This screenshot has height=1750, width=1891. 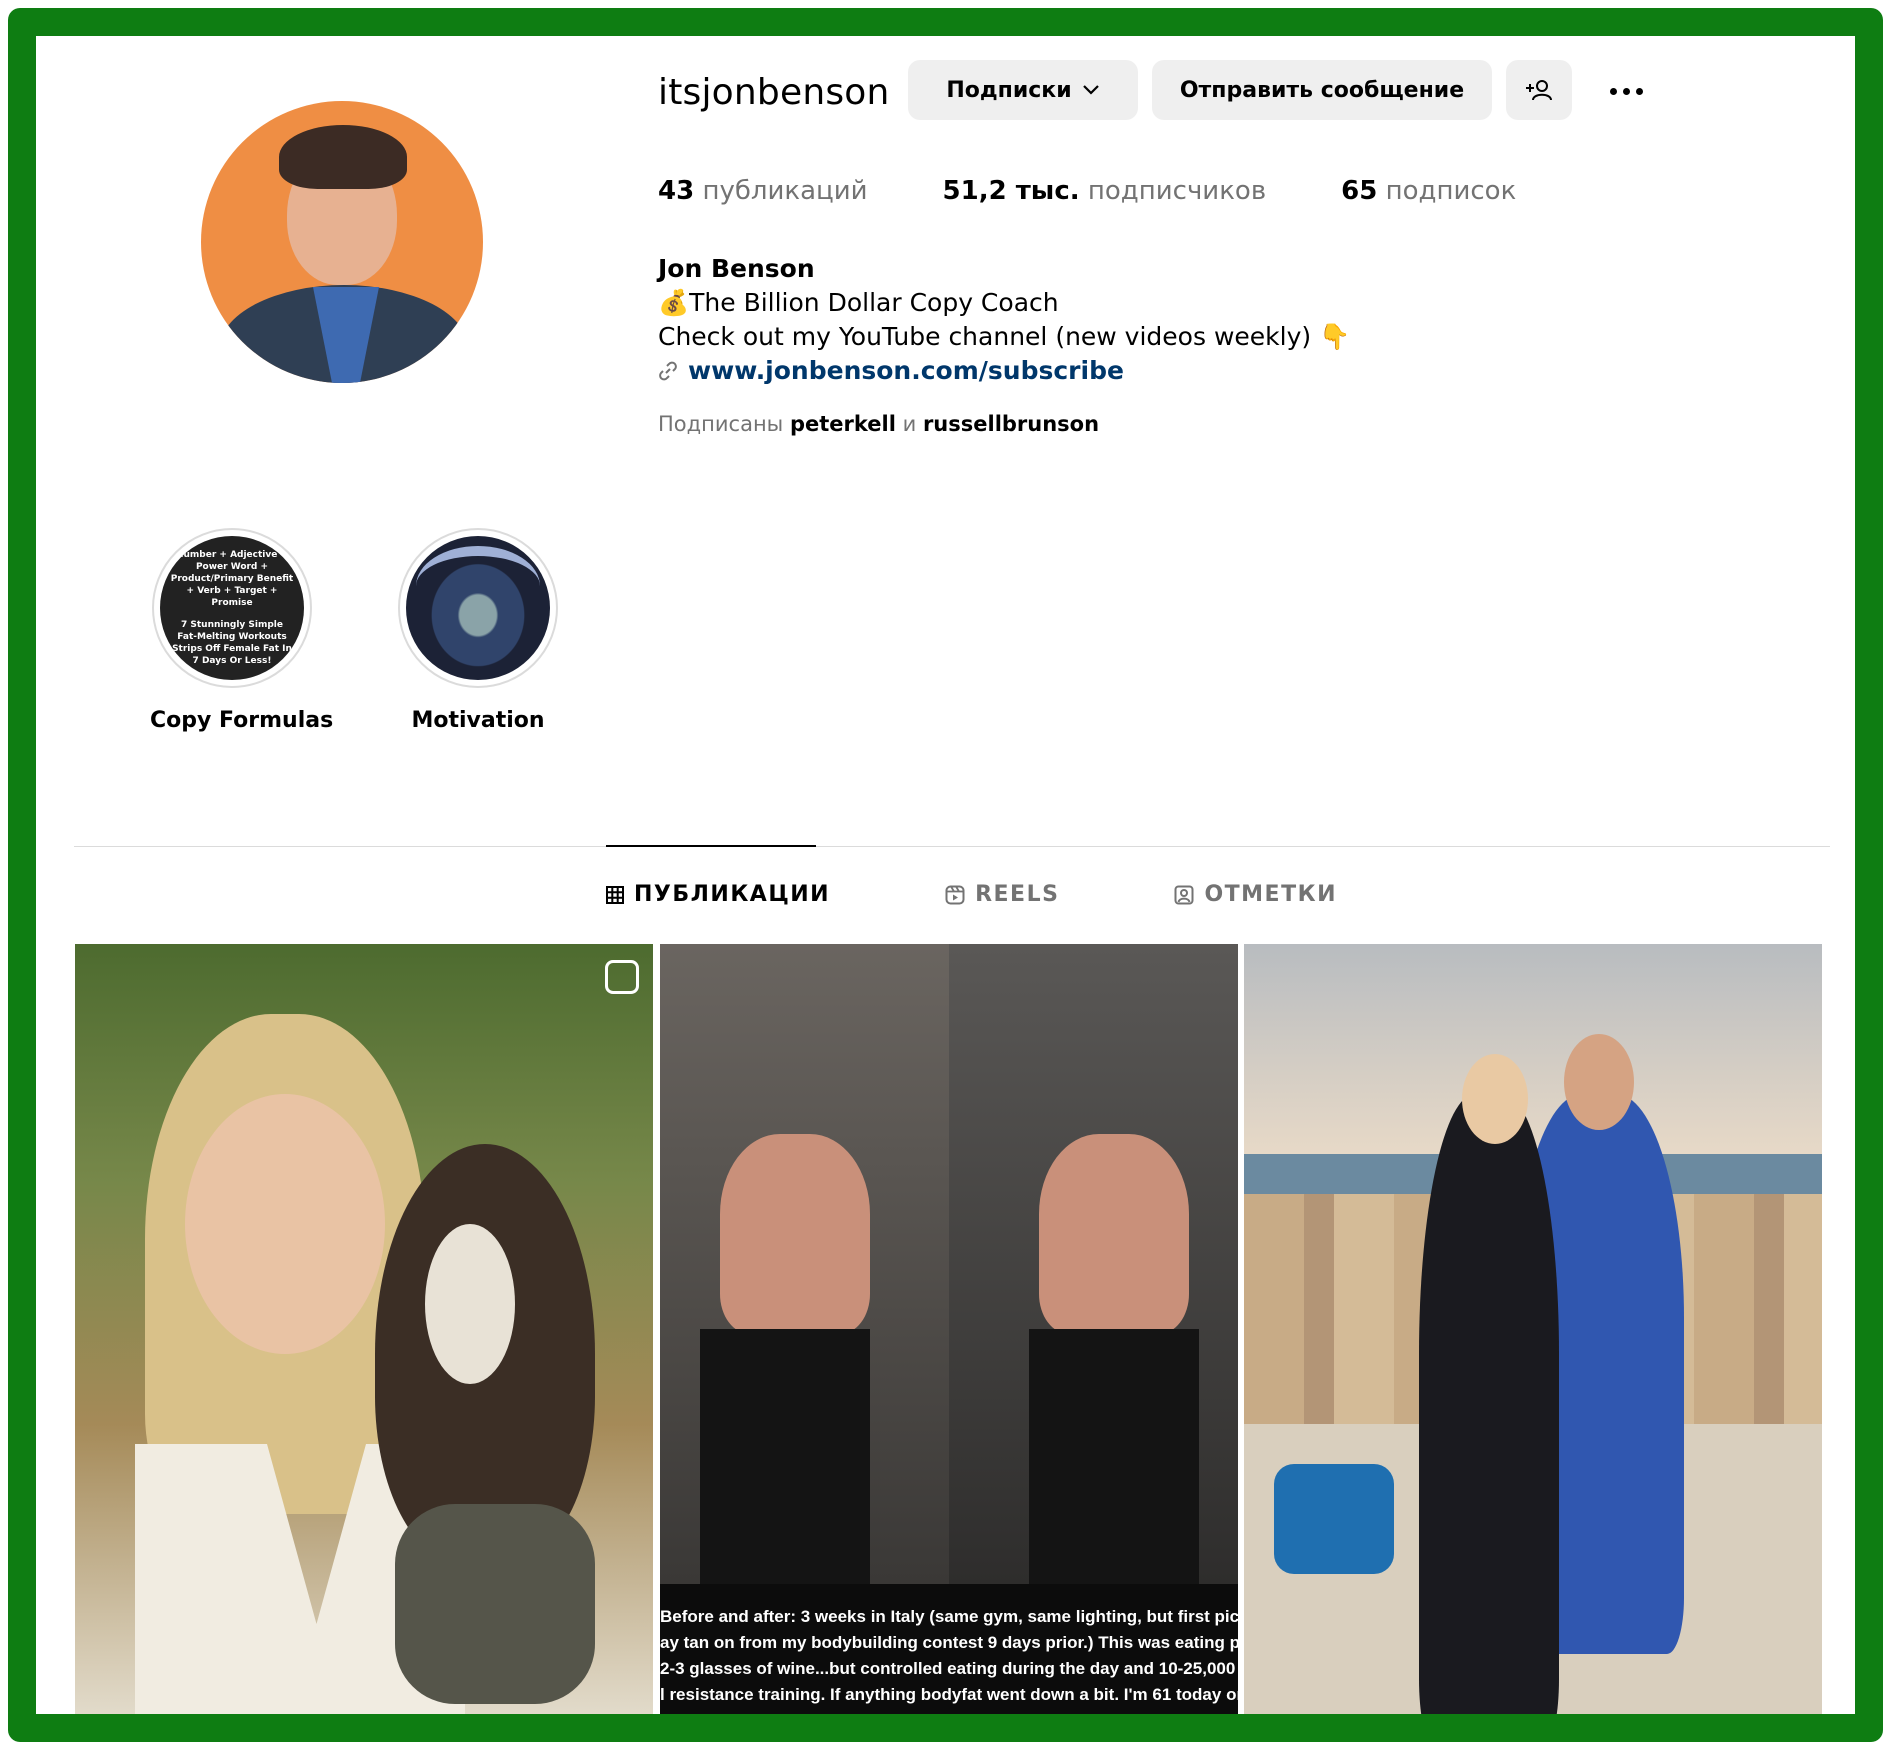 I want to click on posts-count-label: публикаций, so click(x=785, y=191).